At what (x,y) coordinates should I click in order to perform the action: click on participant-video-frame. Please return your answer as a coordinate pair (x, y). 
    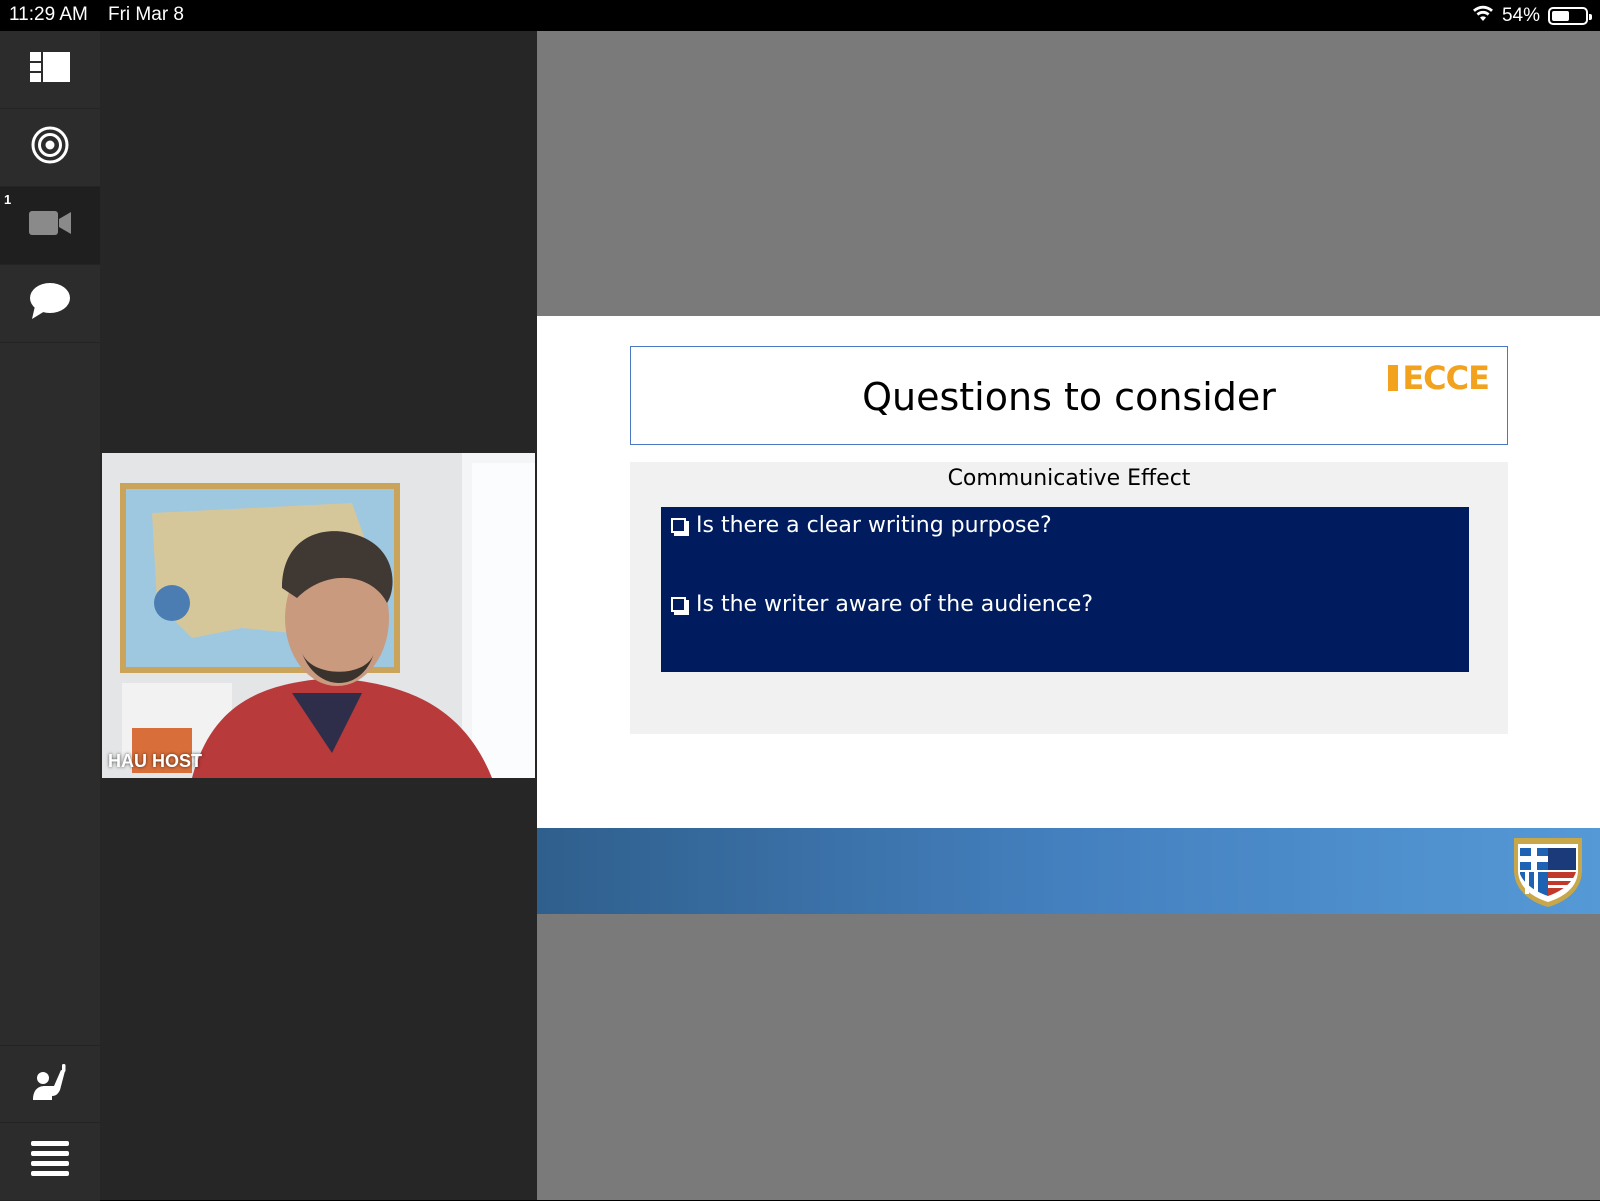
    Looking at the image, I should click on (318, 615).